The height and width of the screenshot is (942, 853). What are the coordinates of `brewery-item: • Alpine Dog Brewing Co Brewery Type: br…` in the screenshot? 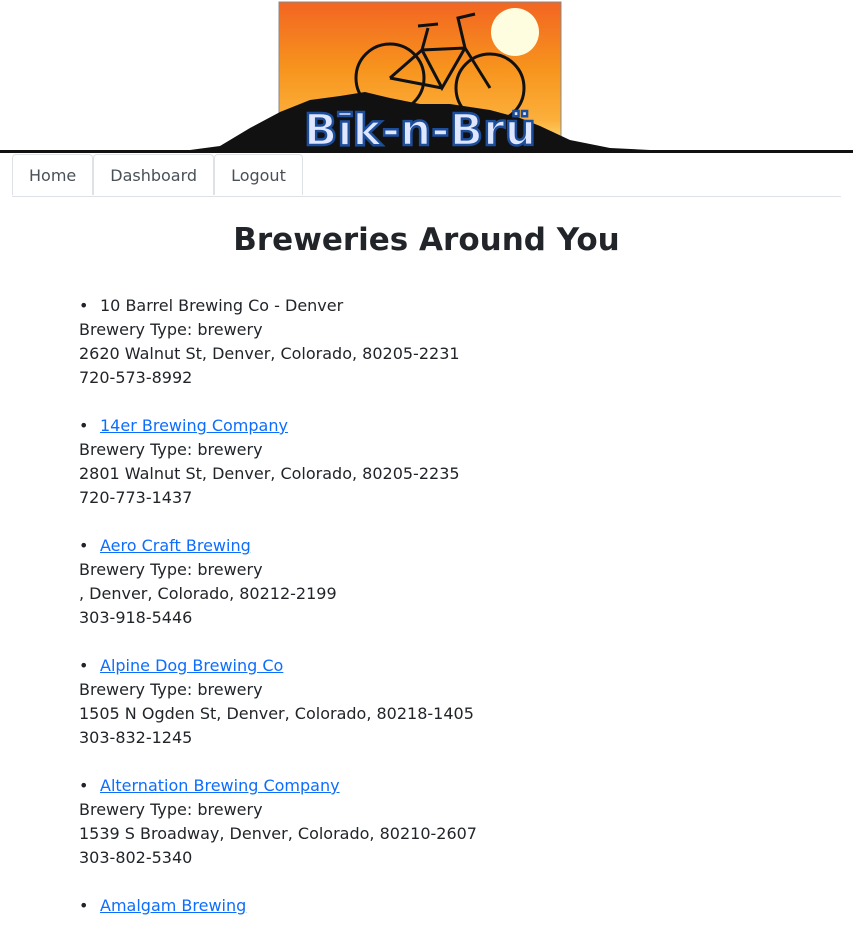 It's located at (429, 702).